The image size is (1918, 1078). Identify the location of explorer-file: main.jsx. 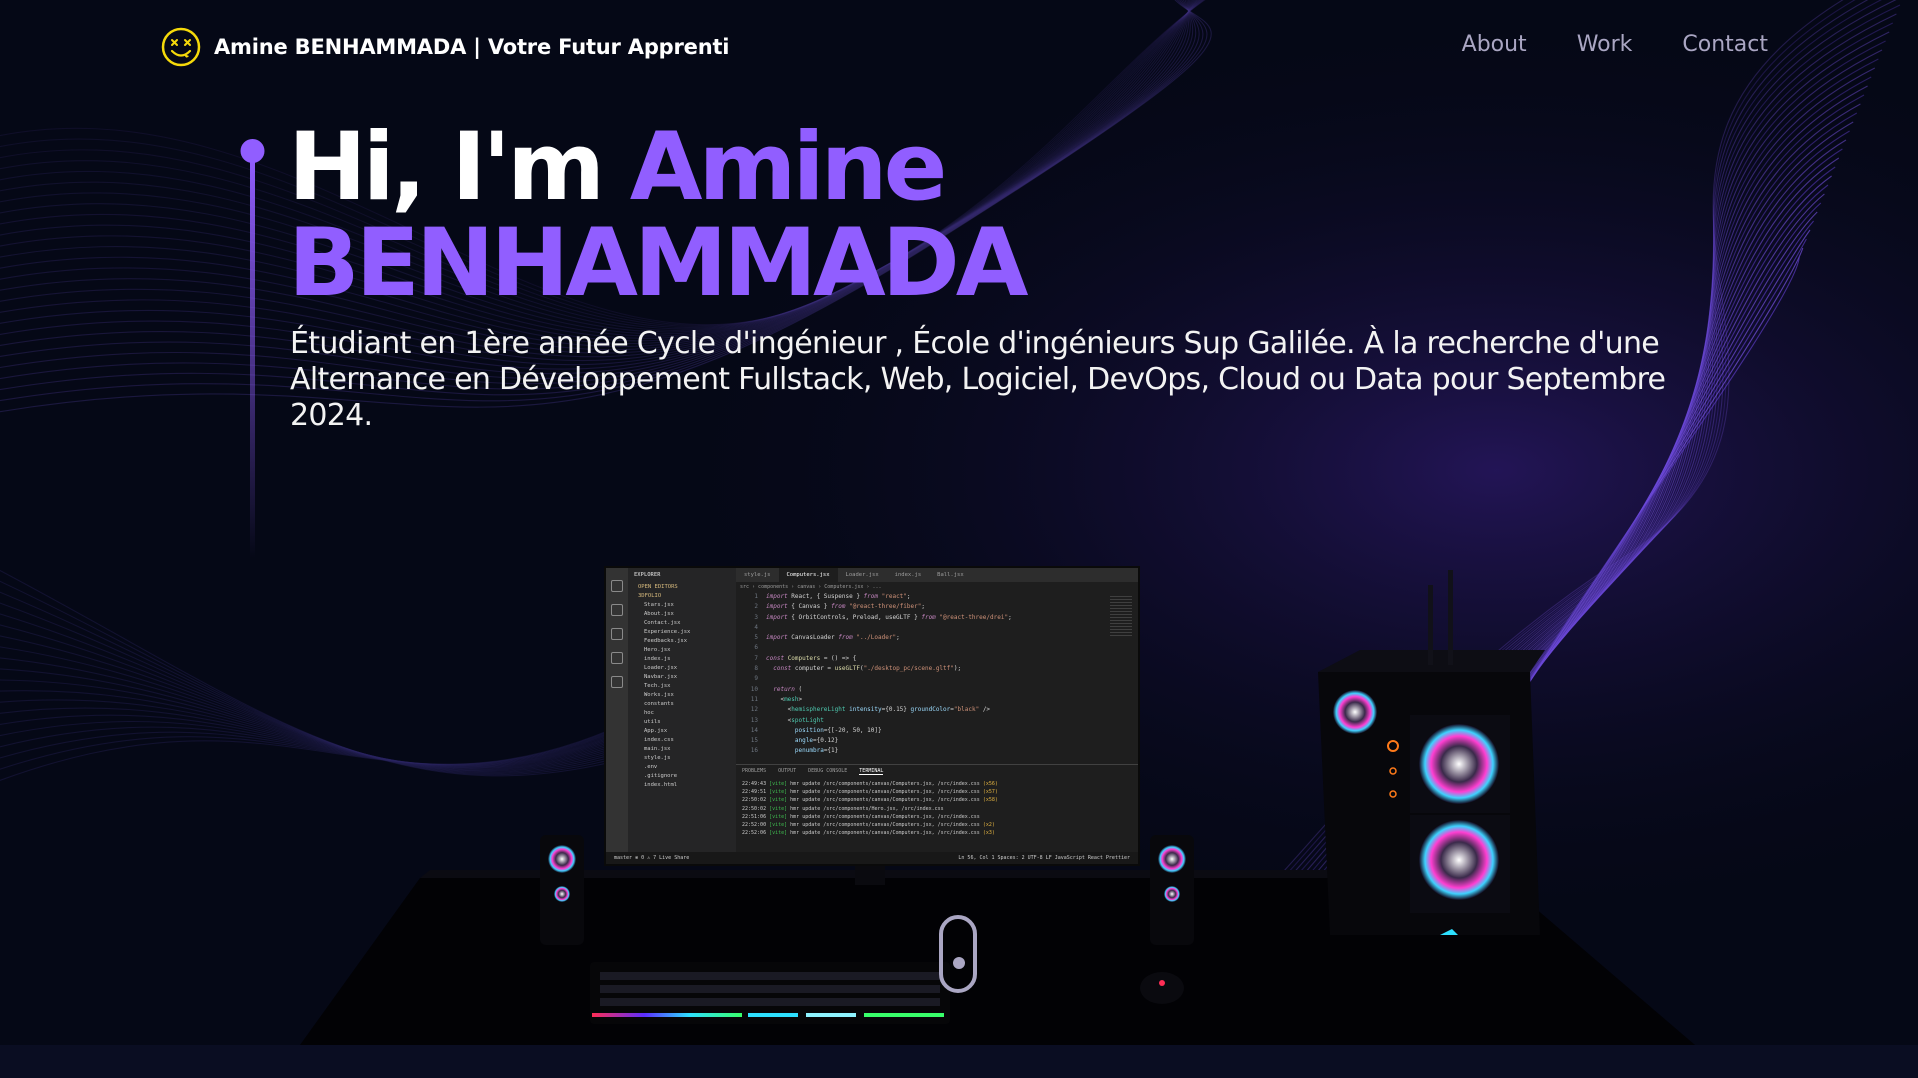
(657, 748).